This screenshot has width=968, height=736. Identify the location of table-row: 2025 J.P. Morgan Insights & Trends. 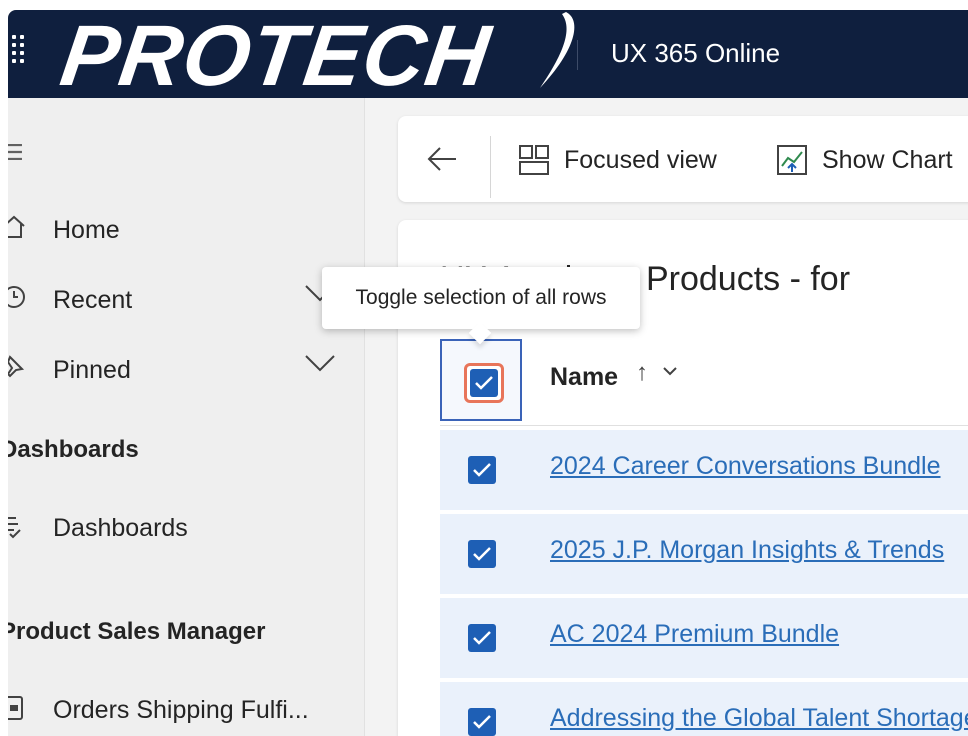
(704, 554).